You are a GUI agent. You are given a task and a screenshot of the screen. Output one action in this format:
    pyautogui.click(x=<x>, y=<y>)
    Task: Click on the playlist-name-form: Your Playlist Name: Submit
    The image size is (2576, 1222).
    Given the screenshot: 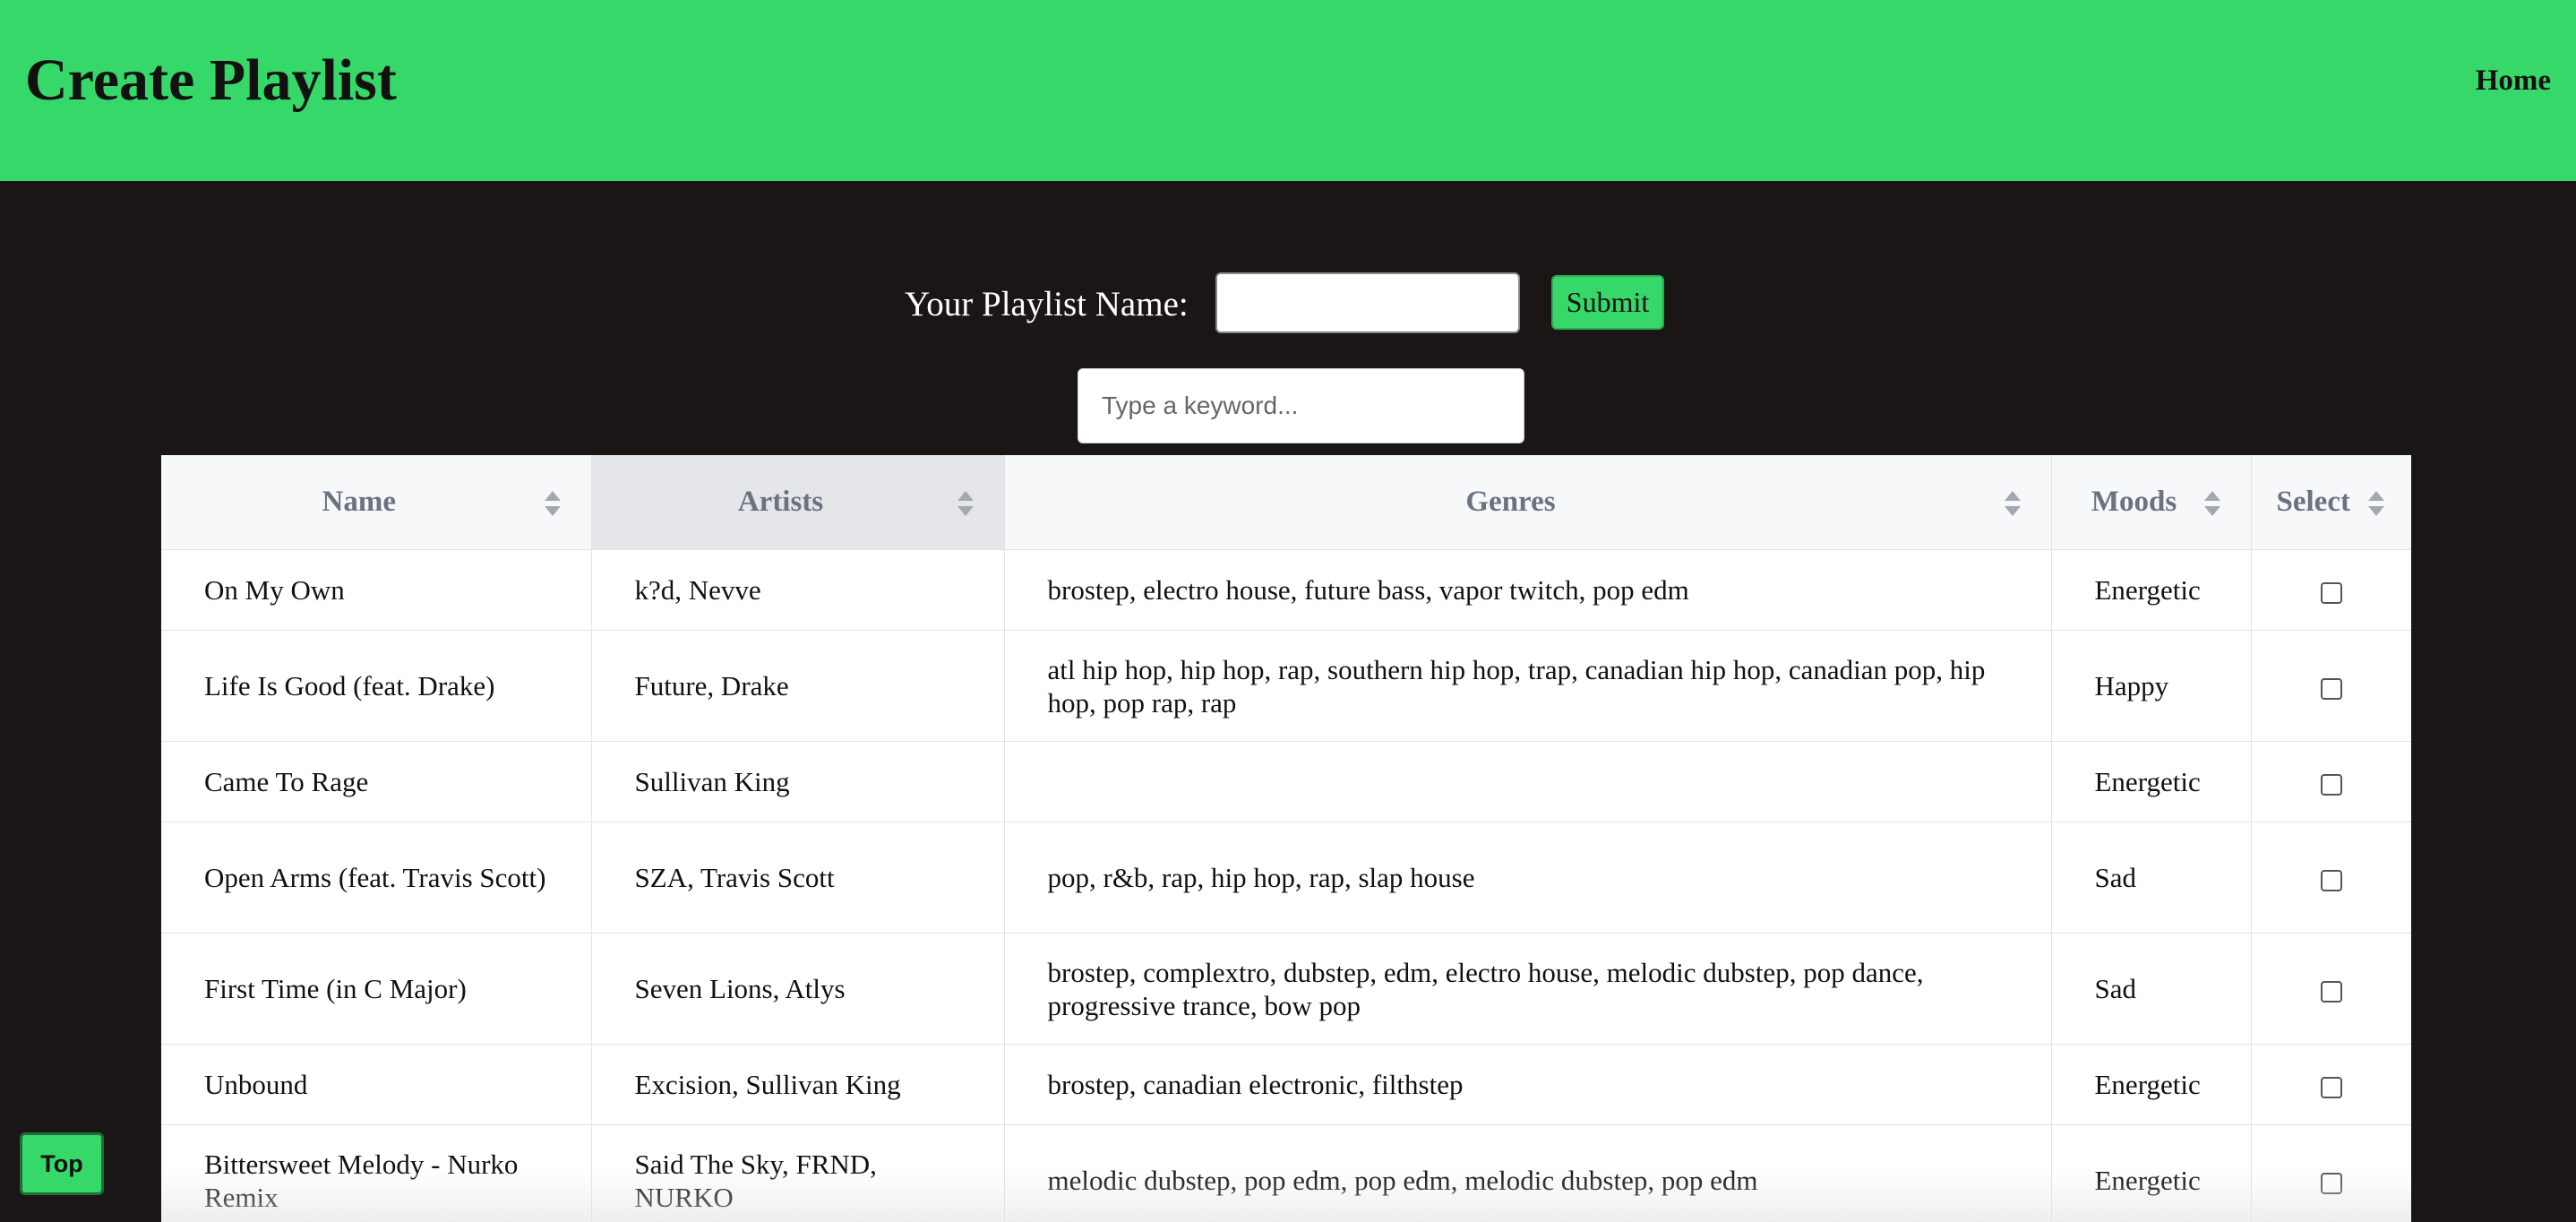 What is the action you would take?
    pyautogui.click(x=1288, y=304)
    